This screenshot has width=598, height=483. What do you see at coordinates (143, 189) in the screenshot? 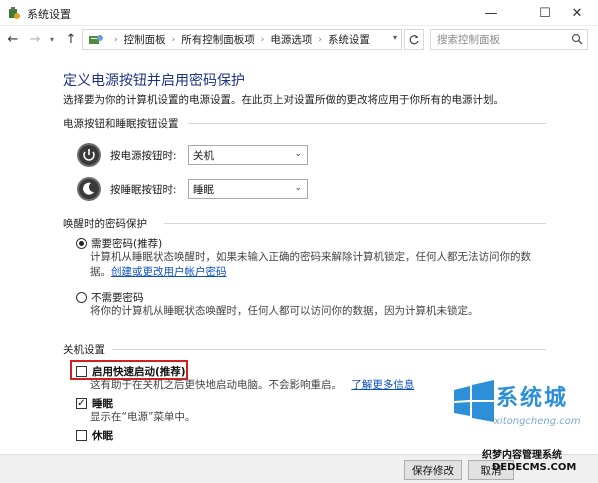
I see `sleep-button-label: 按睡眠按钮时:` at bounding box center [143, 189].